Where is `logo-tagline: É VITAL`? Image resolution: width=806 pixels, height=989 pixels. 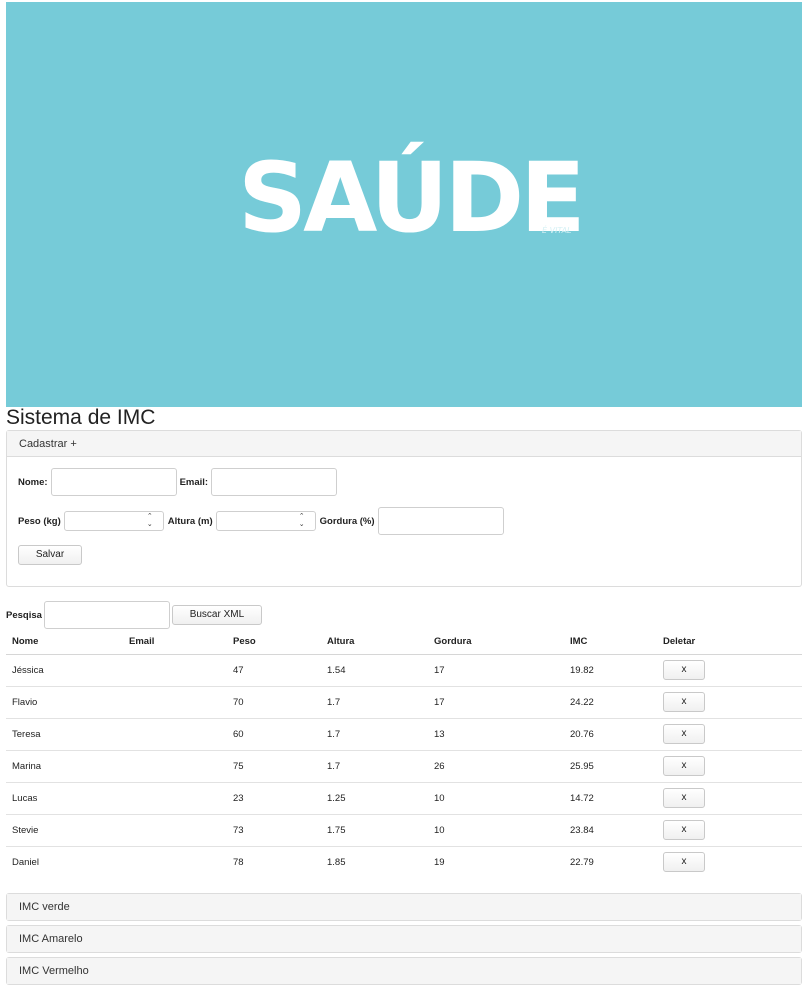
logo-tagline: É VITAL is located at coordinates (557, 230).